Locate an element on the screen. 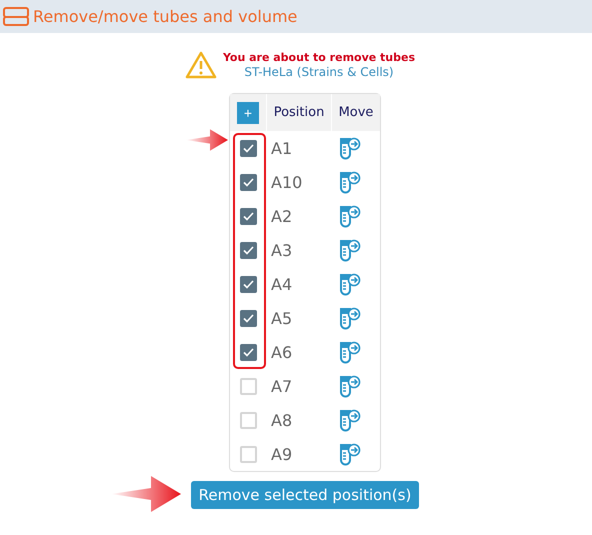 The width and height of the screenshot is (592, 535). warning-message: You are about to remove tubes is located at coordinates (319, 58).